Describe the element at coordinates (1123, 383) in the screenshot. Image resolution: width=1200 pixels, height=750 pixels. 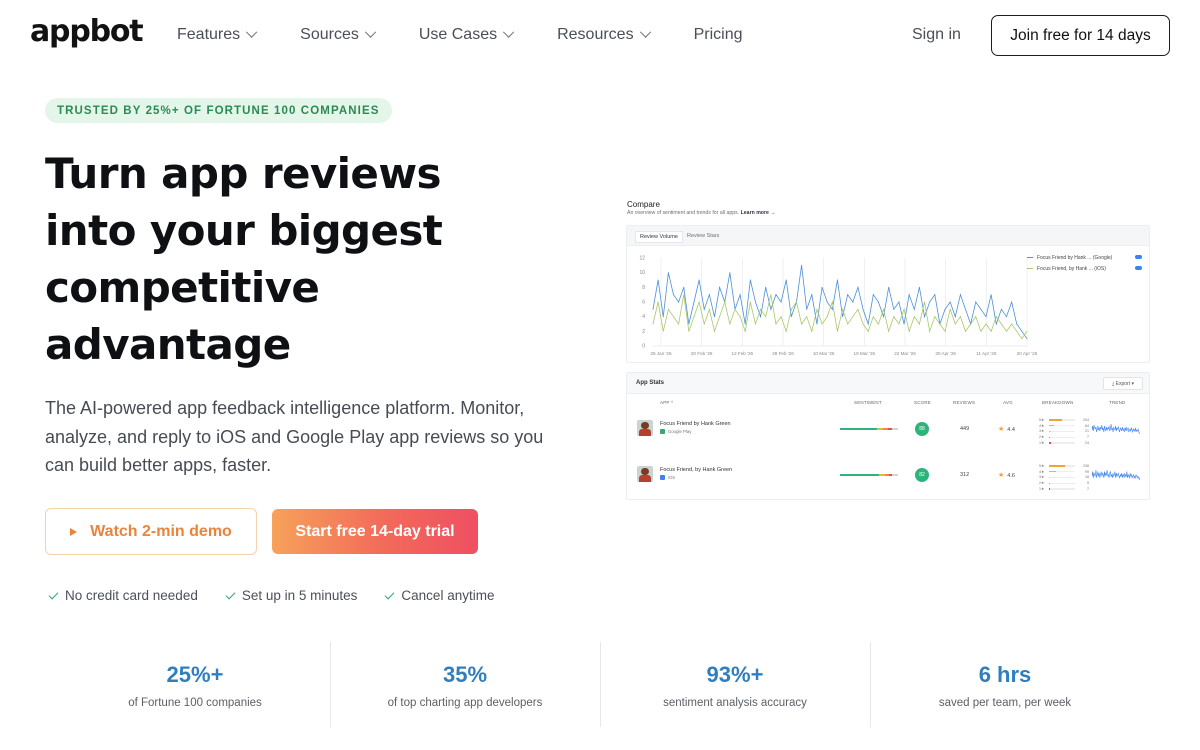
I see `export-button: ⤓ Export ▾` at that location.